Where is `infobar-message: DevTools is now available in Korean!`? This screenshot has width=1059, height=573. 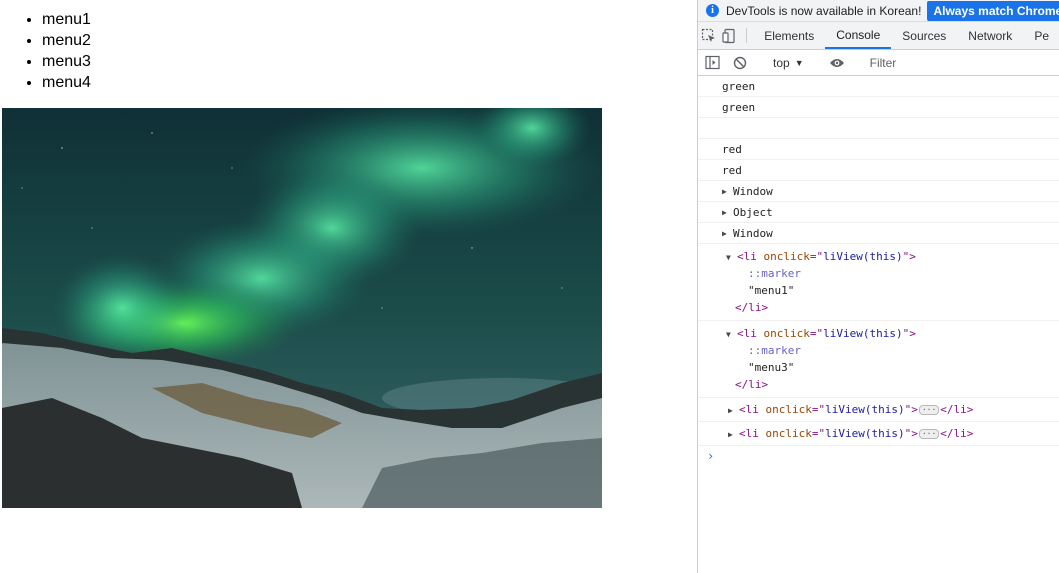
infobar-message: DevTools is now available in Korean! is located at coordinates (824, 10).